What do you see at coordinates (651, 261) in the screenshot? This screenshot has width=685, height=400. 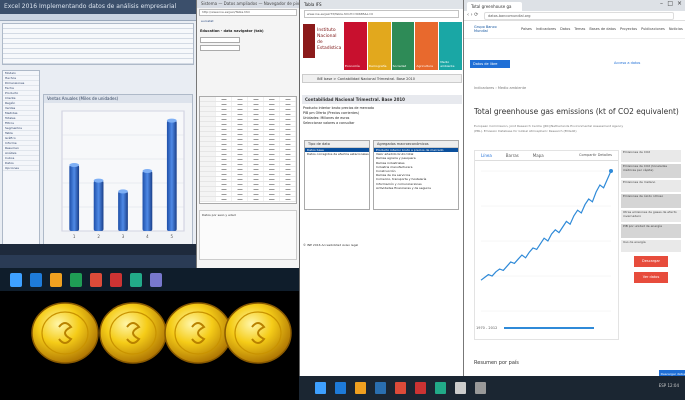 I see `action-button: Descargar` at bounding box center [651, 261].